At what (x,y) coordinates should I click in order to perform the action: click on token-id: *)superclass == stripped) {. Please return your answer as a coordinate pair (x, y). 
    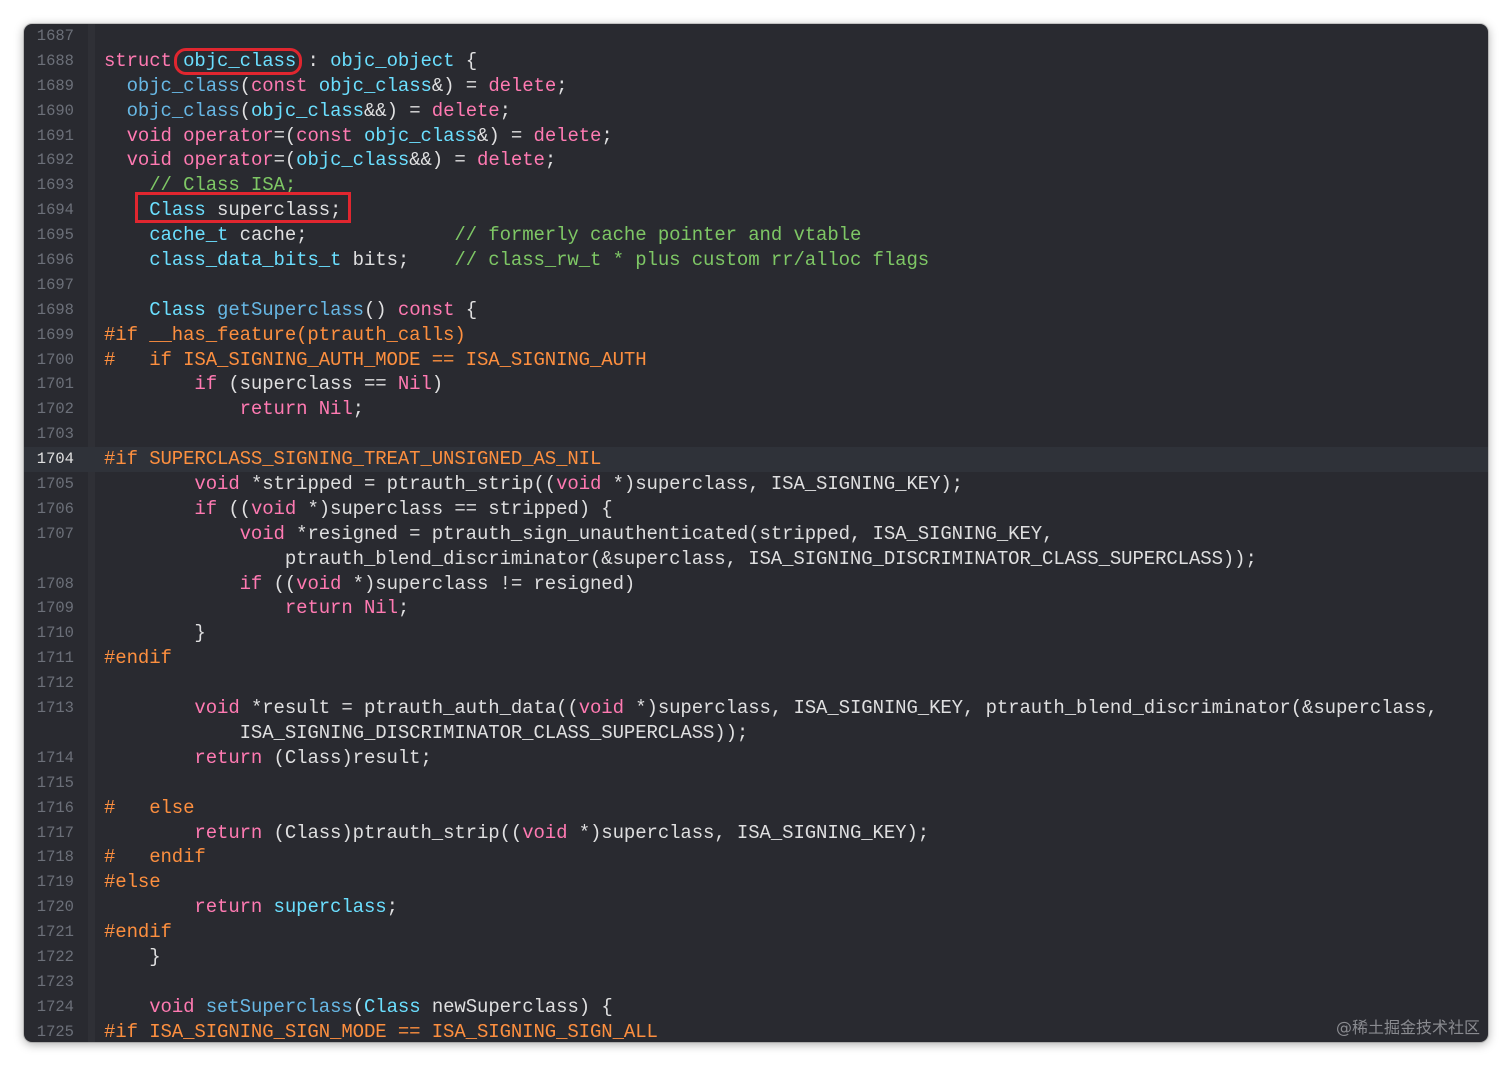
    Looking at the image, I should click on (454, 508).